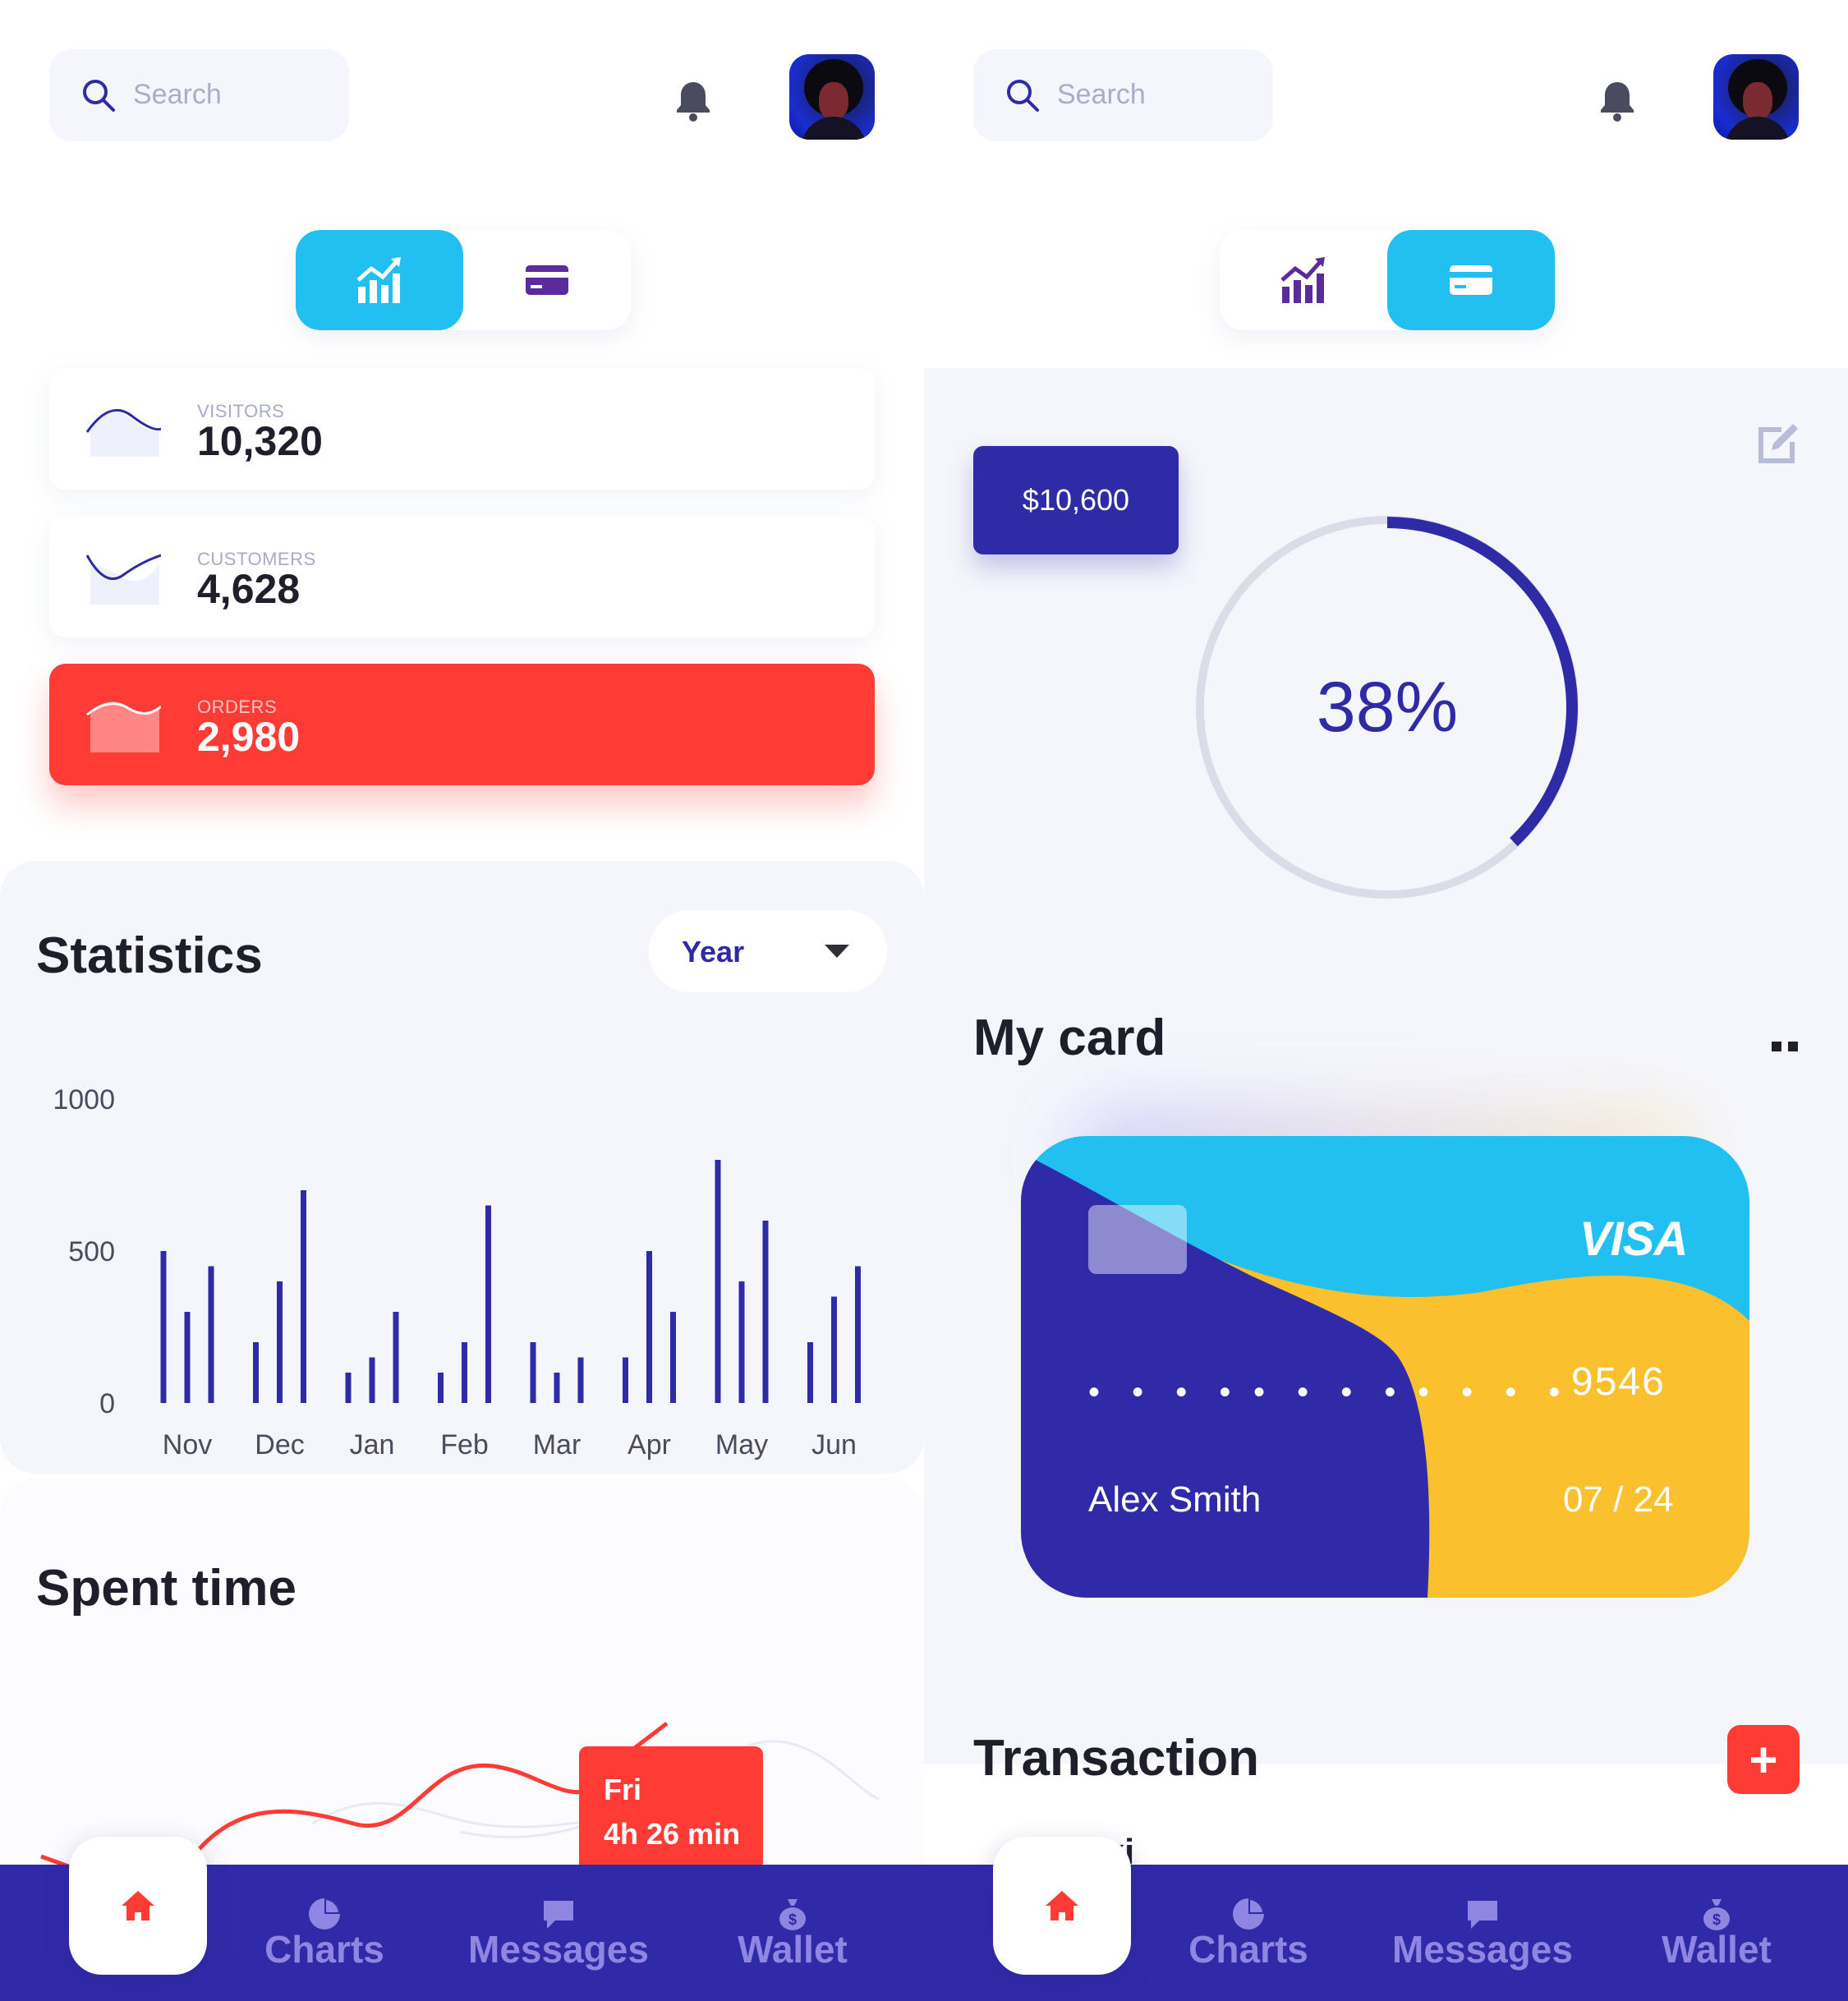 This screenshot has width=1848, height=2001. Describe the element at coordinates (1763, 1759) in the screenshot. I see `add-transaction-button: +` at that location.